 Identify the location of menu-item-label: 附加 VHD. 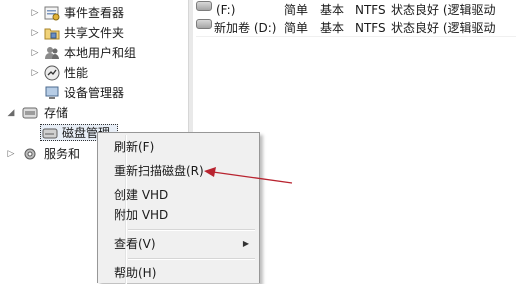
(141, 215).